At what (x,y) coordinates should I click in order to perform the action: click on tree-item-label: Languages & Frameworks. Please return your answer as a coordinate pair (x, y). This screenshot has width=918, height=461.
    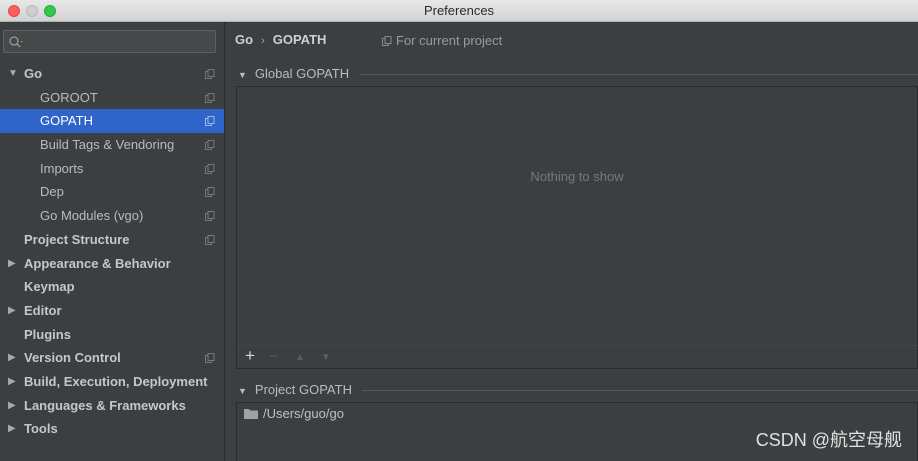
    Looking at the image, I should click on (105, 405).